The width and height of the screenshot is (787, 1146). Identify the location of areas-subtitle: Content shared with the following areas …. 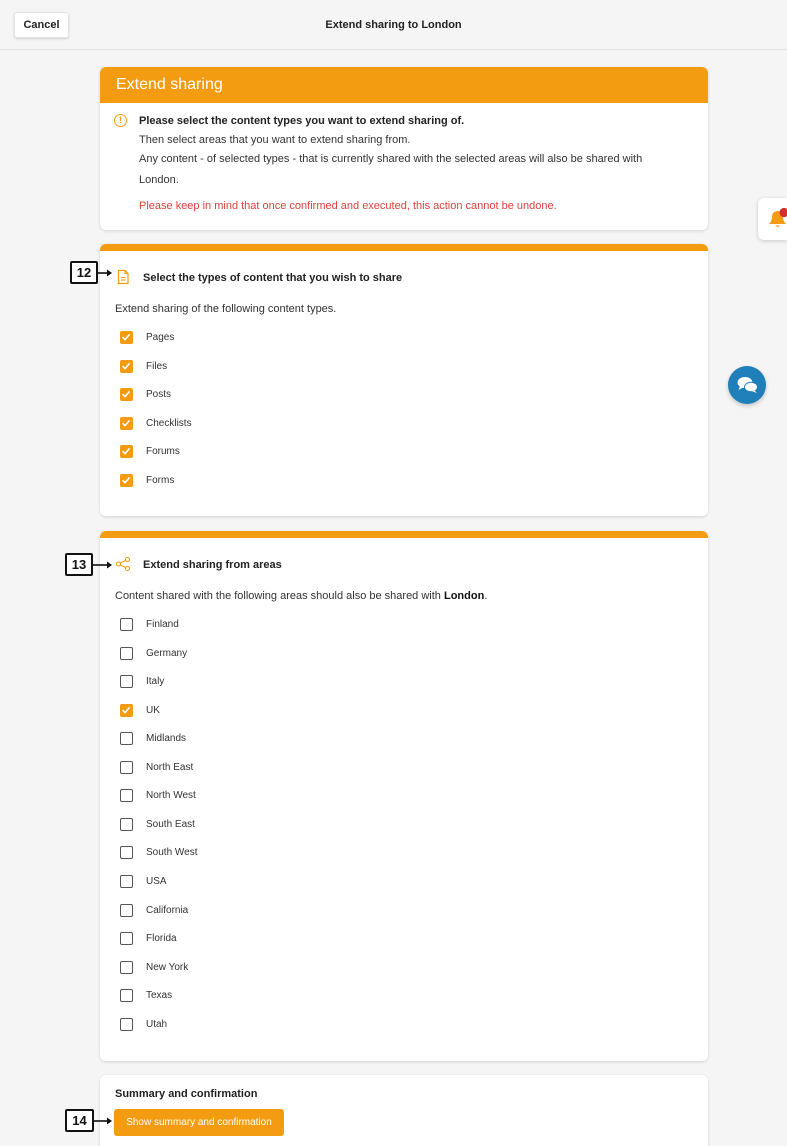
(301, 596).